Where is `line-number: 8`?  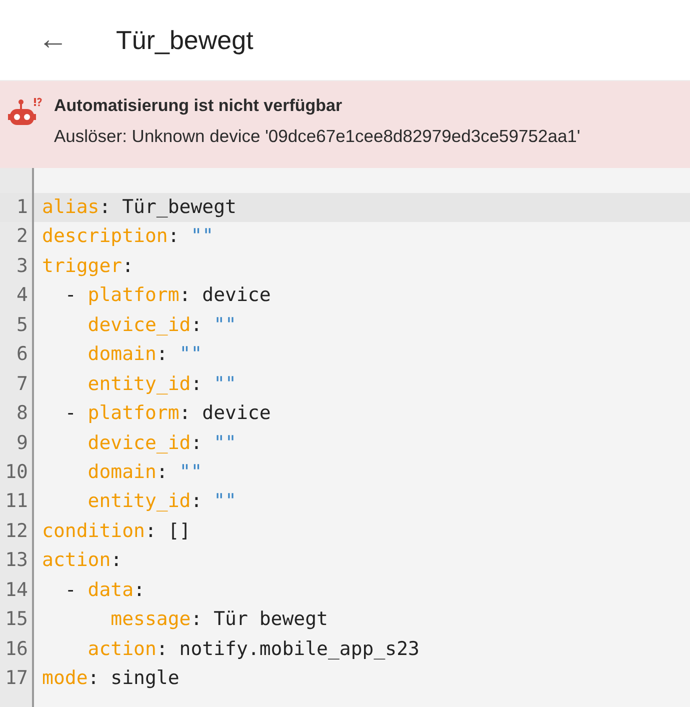
line-number: 8 is located at coordinates (22, 413).